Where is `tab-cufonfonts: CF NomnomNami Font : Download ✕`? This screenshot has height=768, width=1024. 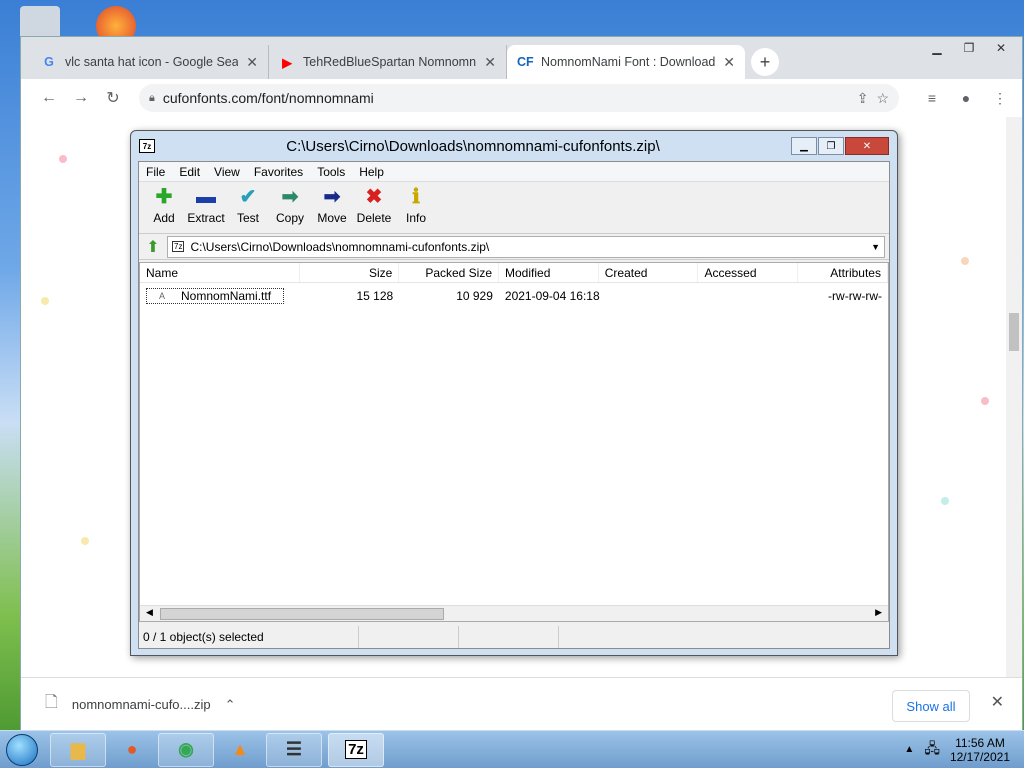
tab-cufonfonts: CF NomnomNami Font : Download ✕ is located at coordinates (626, 62).